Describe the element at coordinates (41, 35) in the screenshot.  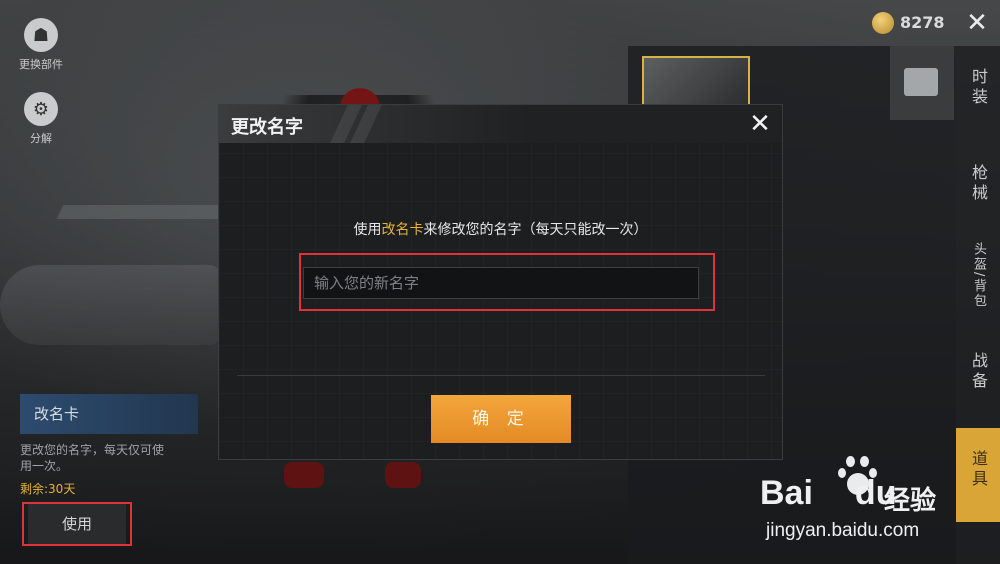
I see `emblem-icon: ☗` at that location.